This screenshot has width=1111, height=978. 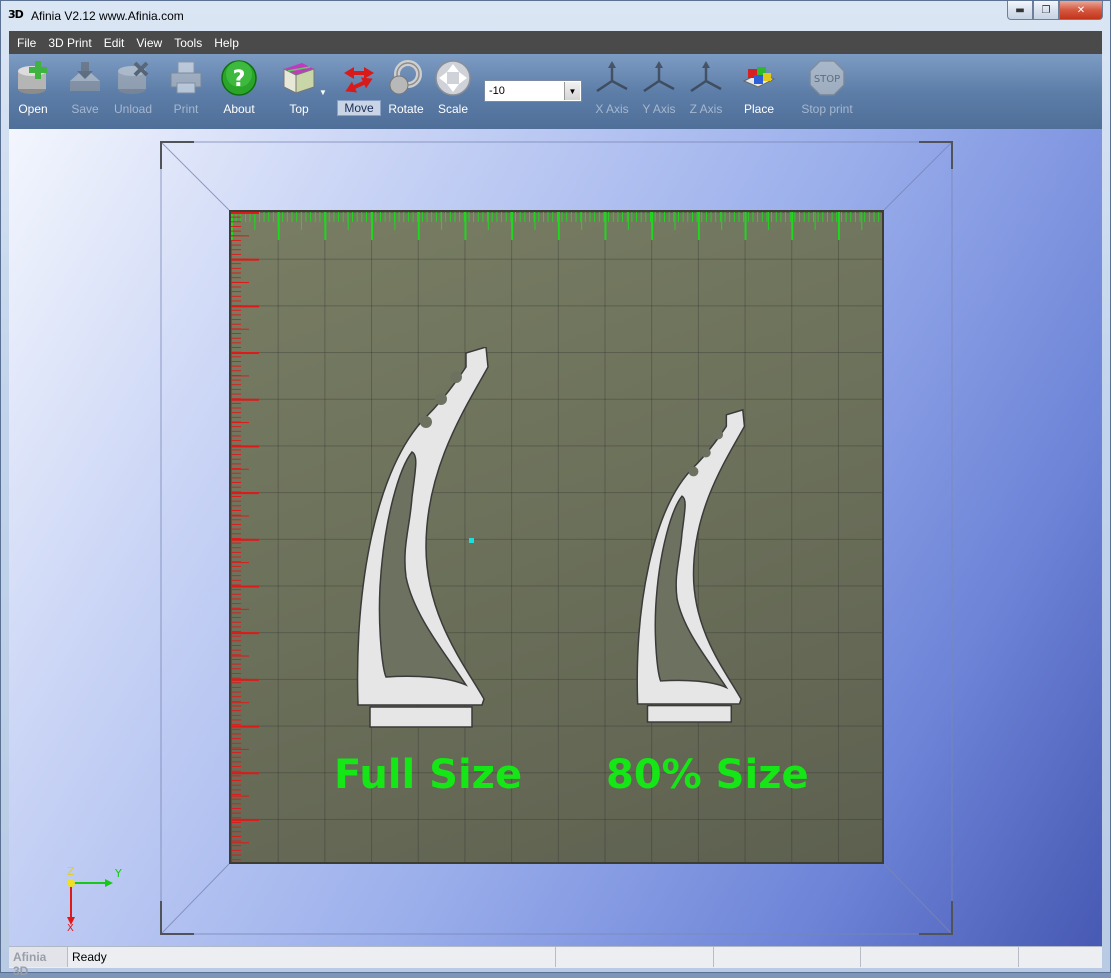 I want to click on menu-bar: File 3D Print Edit View Tools Help, so click(x=555, y=42).